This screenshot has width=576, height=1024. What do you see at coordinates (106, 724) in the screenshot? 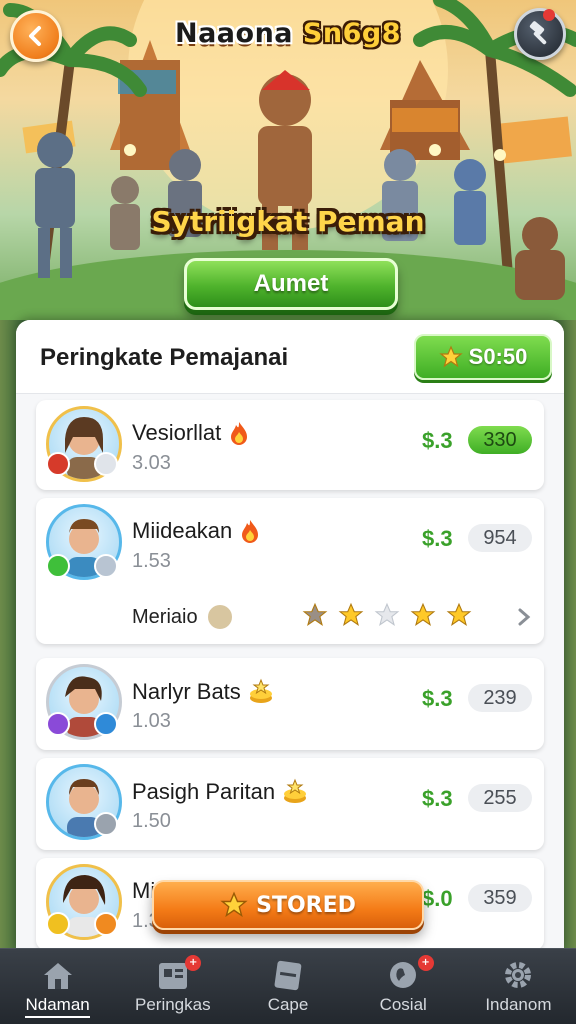
I see `wave-badge-icon` at bounding box center [106, 724].